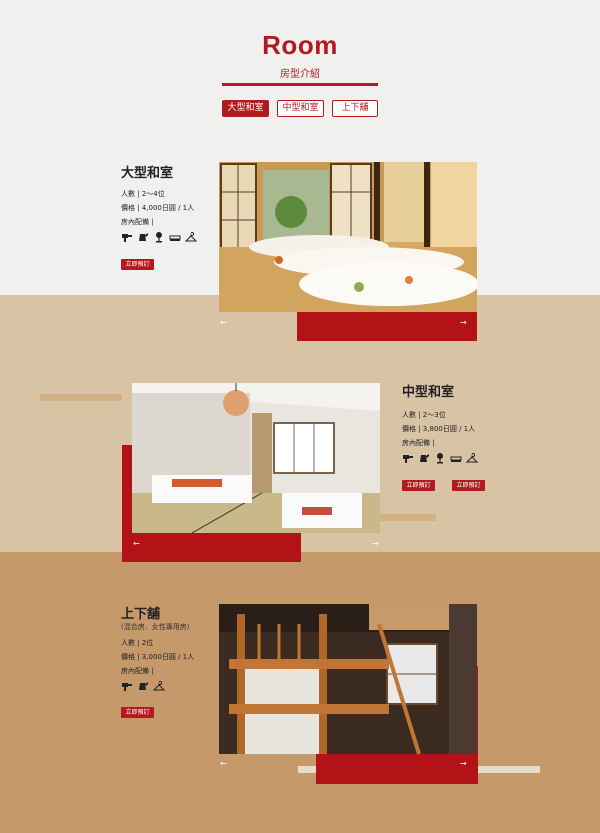 This screenshot has height=833, width=600. Describe the element at coordinates (300, 74) in the screenshot. I see `page-subtitle: 房型介紹` at that location.